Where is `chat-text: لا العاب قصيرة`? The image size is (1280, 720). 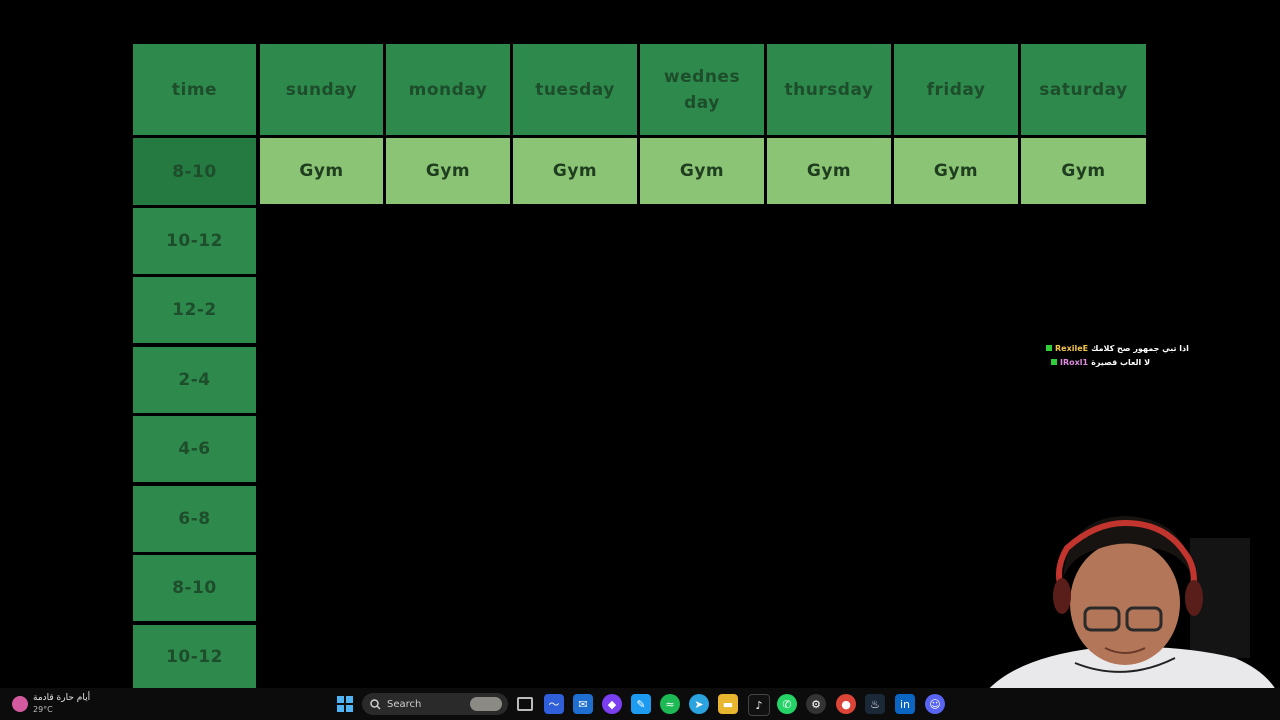 chat-text: لا العاب قصيرة is located at coordinates (1121, 362).